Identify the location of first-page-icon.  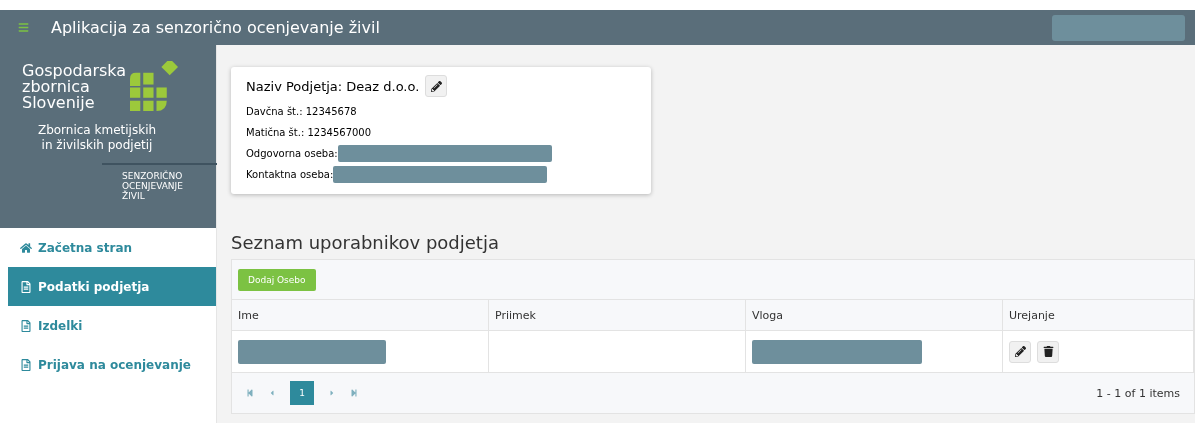
(250, 393).